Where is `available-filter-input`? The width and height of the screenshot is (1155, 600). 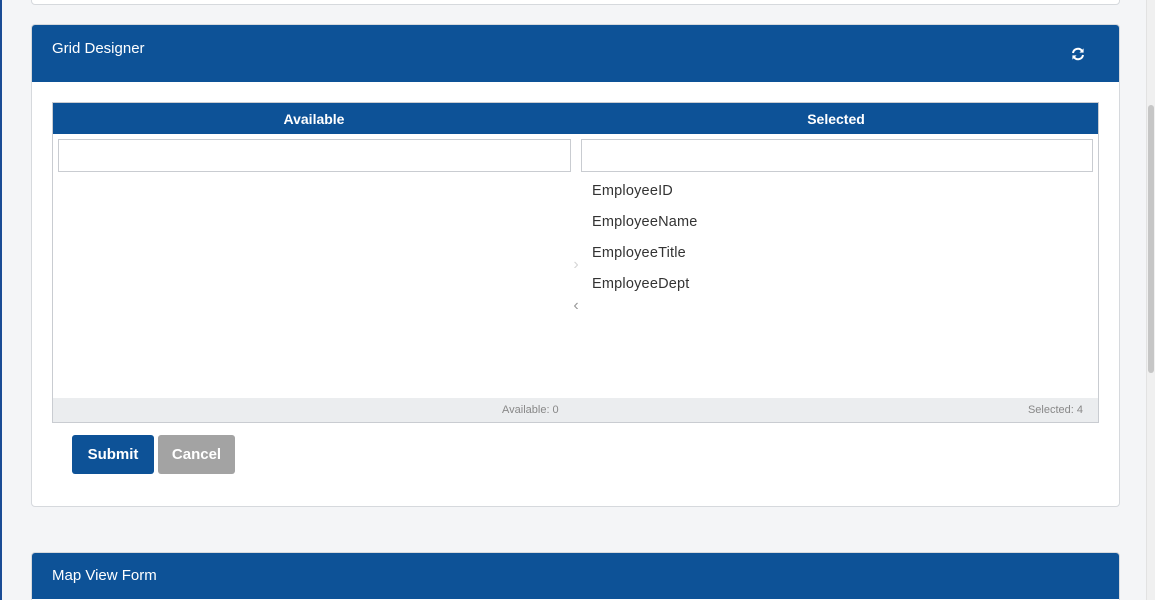
available-filter-input is located at coordinates (314, 155).